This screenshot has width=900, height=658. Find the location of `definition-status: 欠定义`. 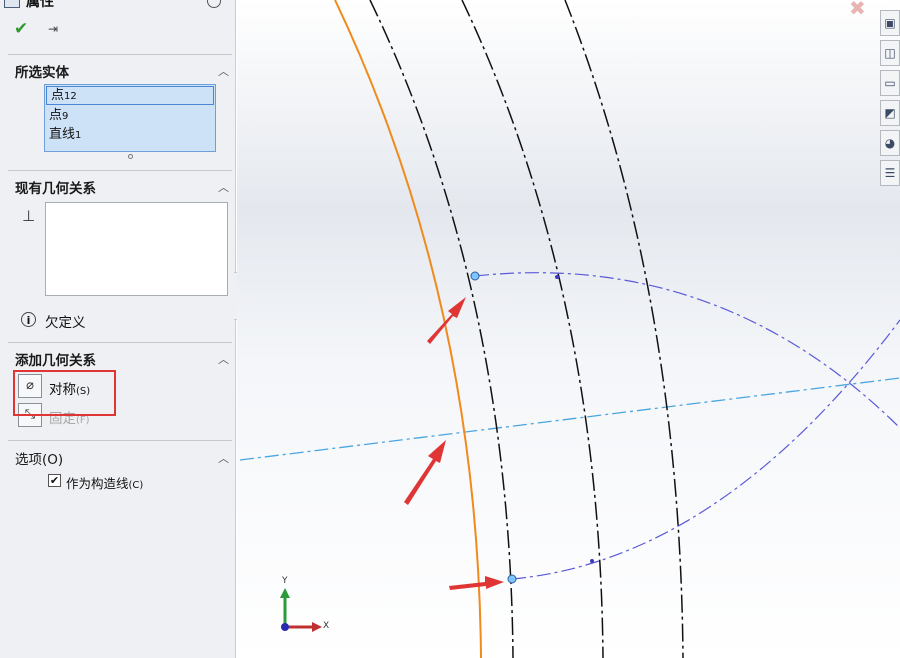

definition-status: 欠定义 is located at coordinates (65, 323).